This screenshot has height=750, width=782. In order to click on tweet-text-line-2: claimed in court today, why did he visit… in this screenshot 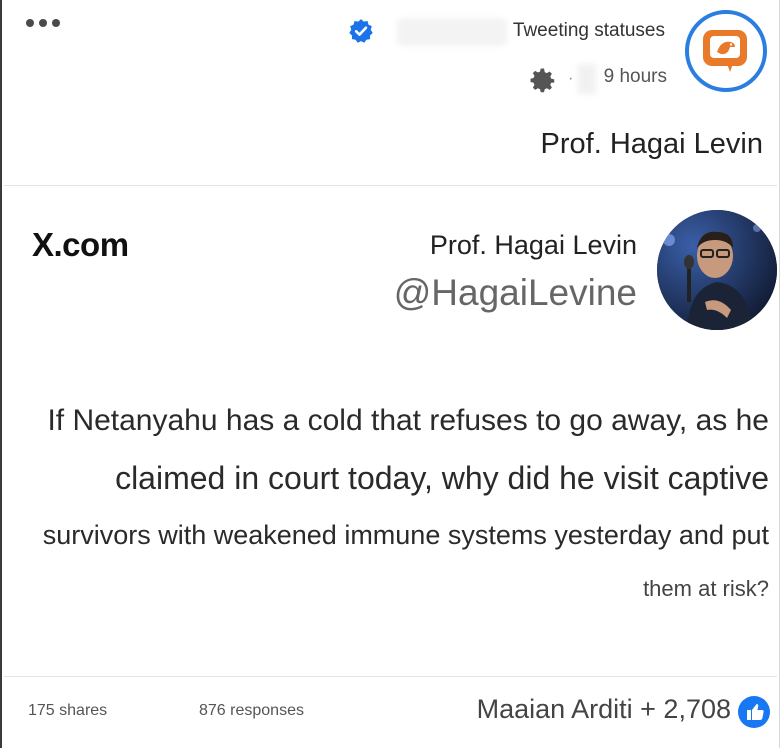, I will do `click(442, 478)`.